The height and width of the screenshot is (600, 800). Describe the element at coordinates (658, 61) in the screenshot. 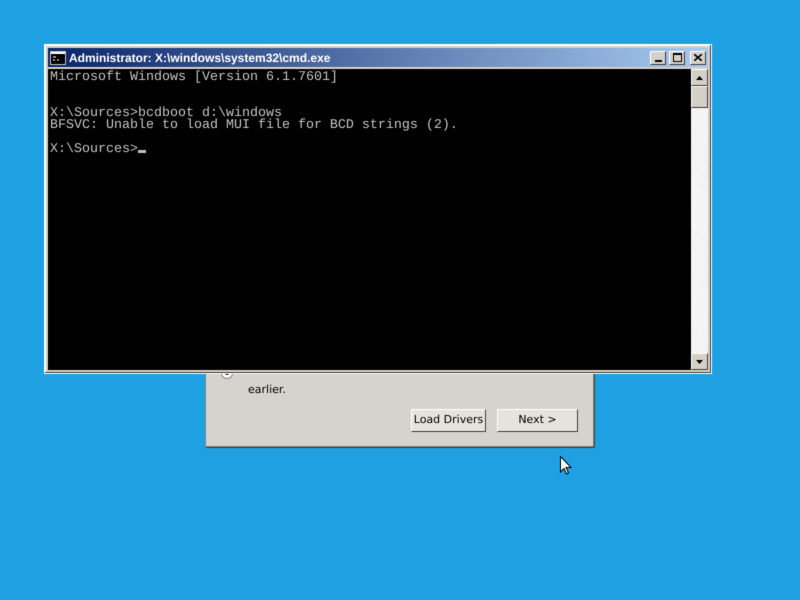

I see `minimize-icon` at that location.